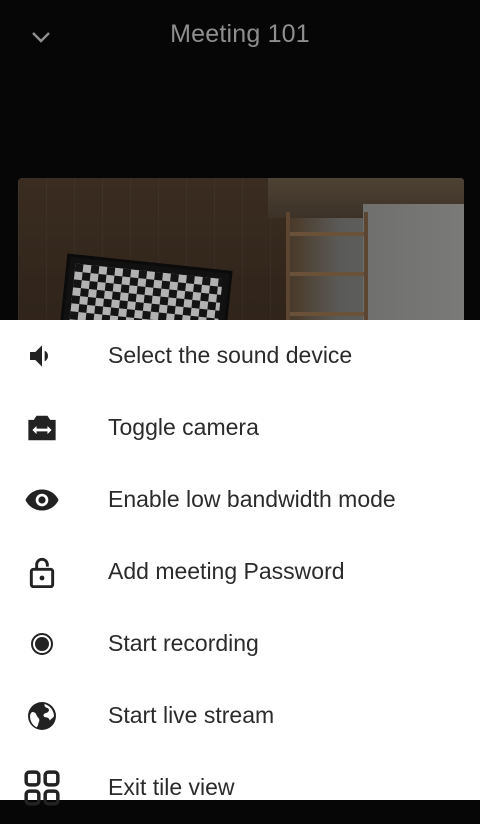  Describe the element at coordinates (42, 644) in the screenshot. I see `record-icon` at that location.